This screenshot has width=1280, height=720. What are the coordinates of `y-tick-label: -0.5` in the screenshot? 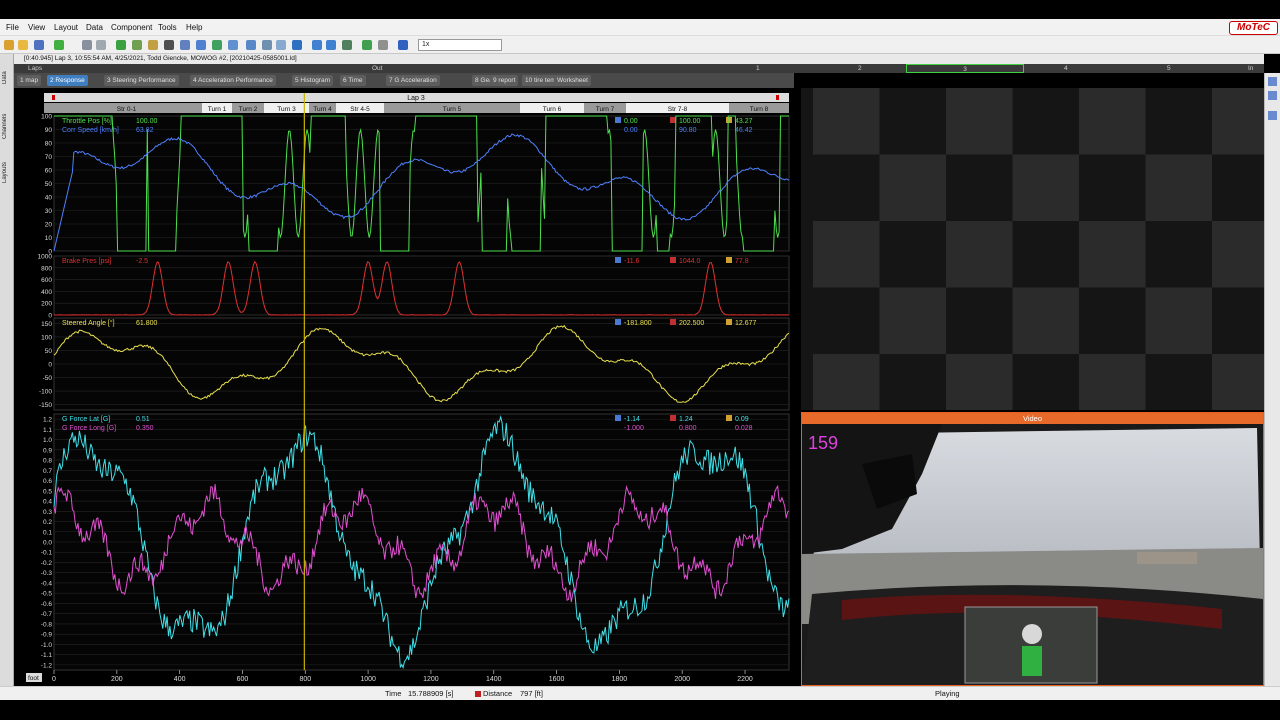 It's located at (47, 594).